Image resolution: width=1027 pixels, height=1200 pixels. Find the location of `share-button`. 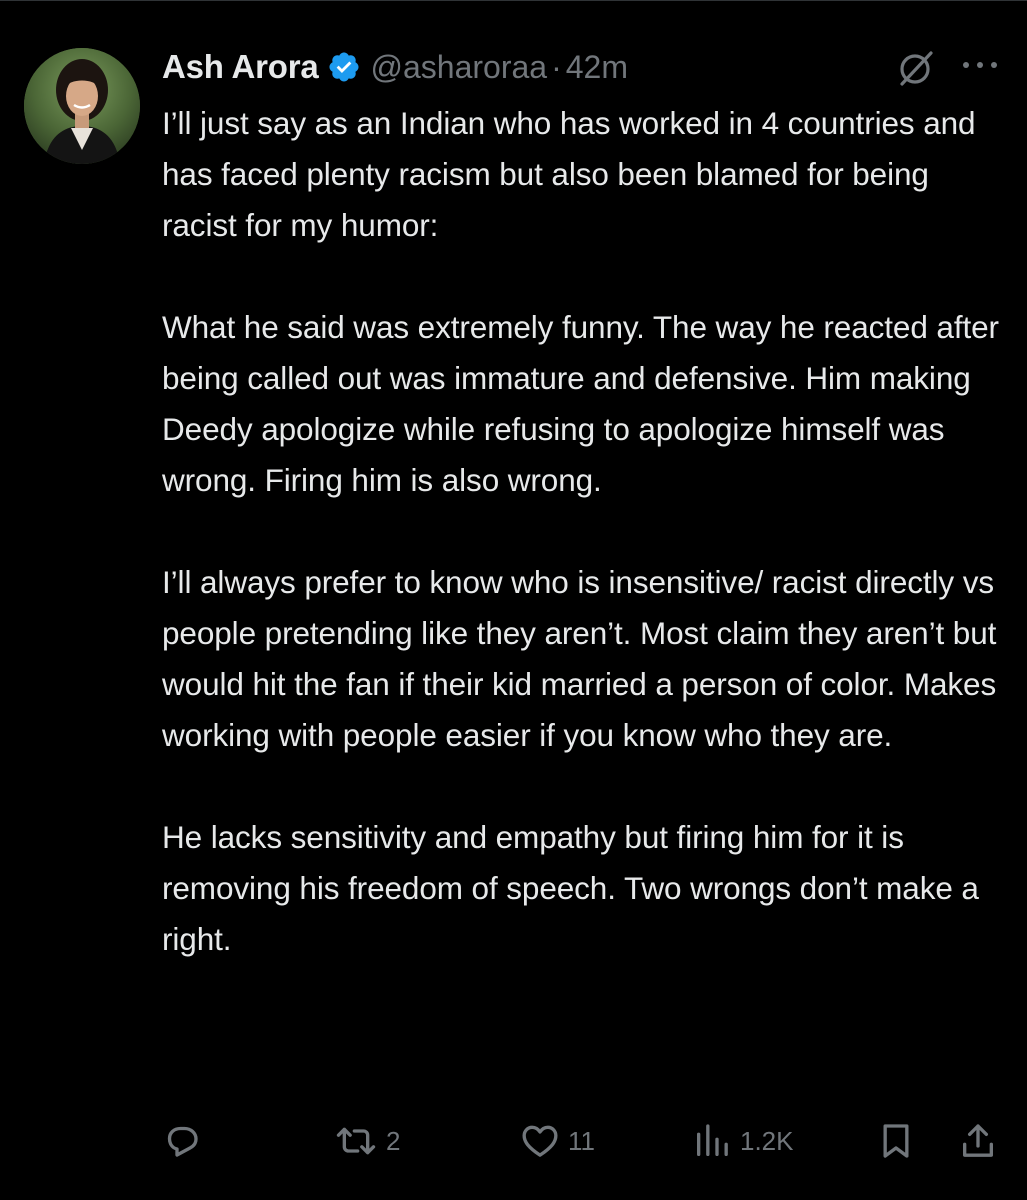

share-button is located at coordinates (978, 1141).